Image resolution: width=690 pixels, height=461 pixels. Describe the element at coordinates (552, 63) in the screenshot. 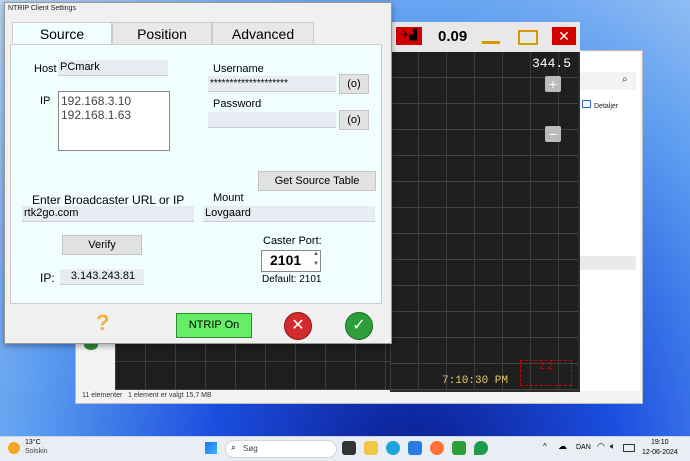

I see `heading-readout: 344.5` at that location.